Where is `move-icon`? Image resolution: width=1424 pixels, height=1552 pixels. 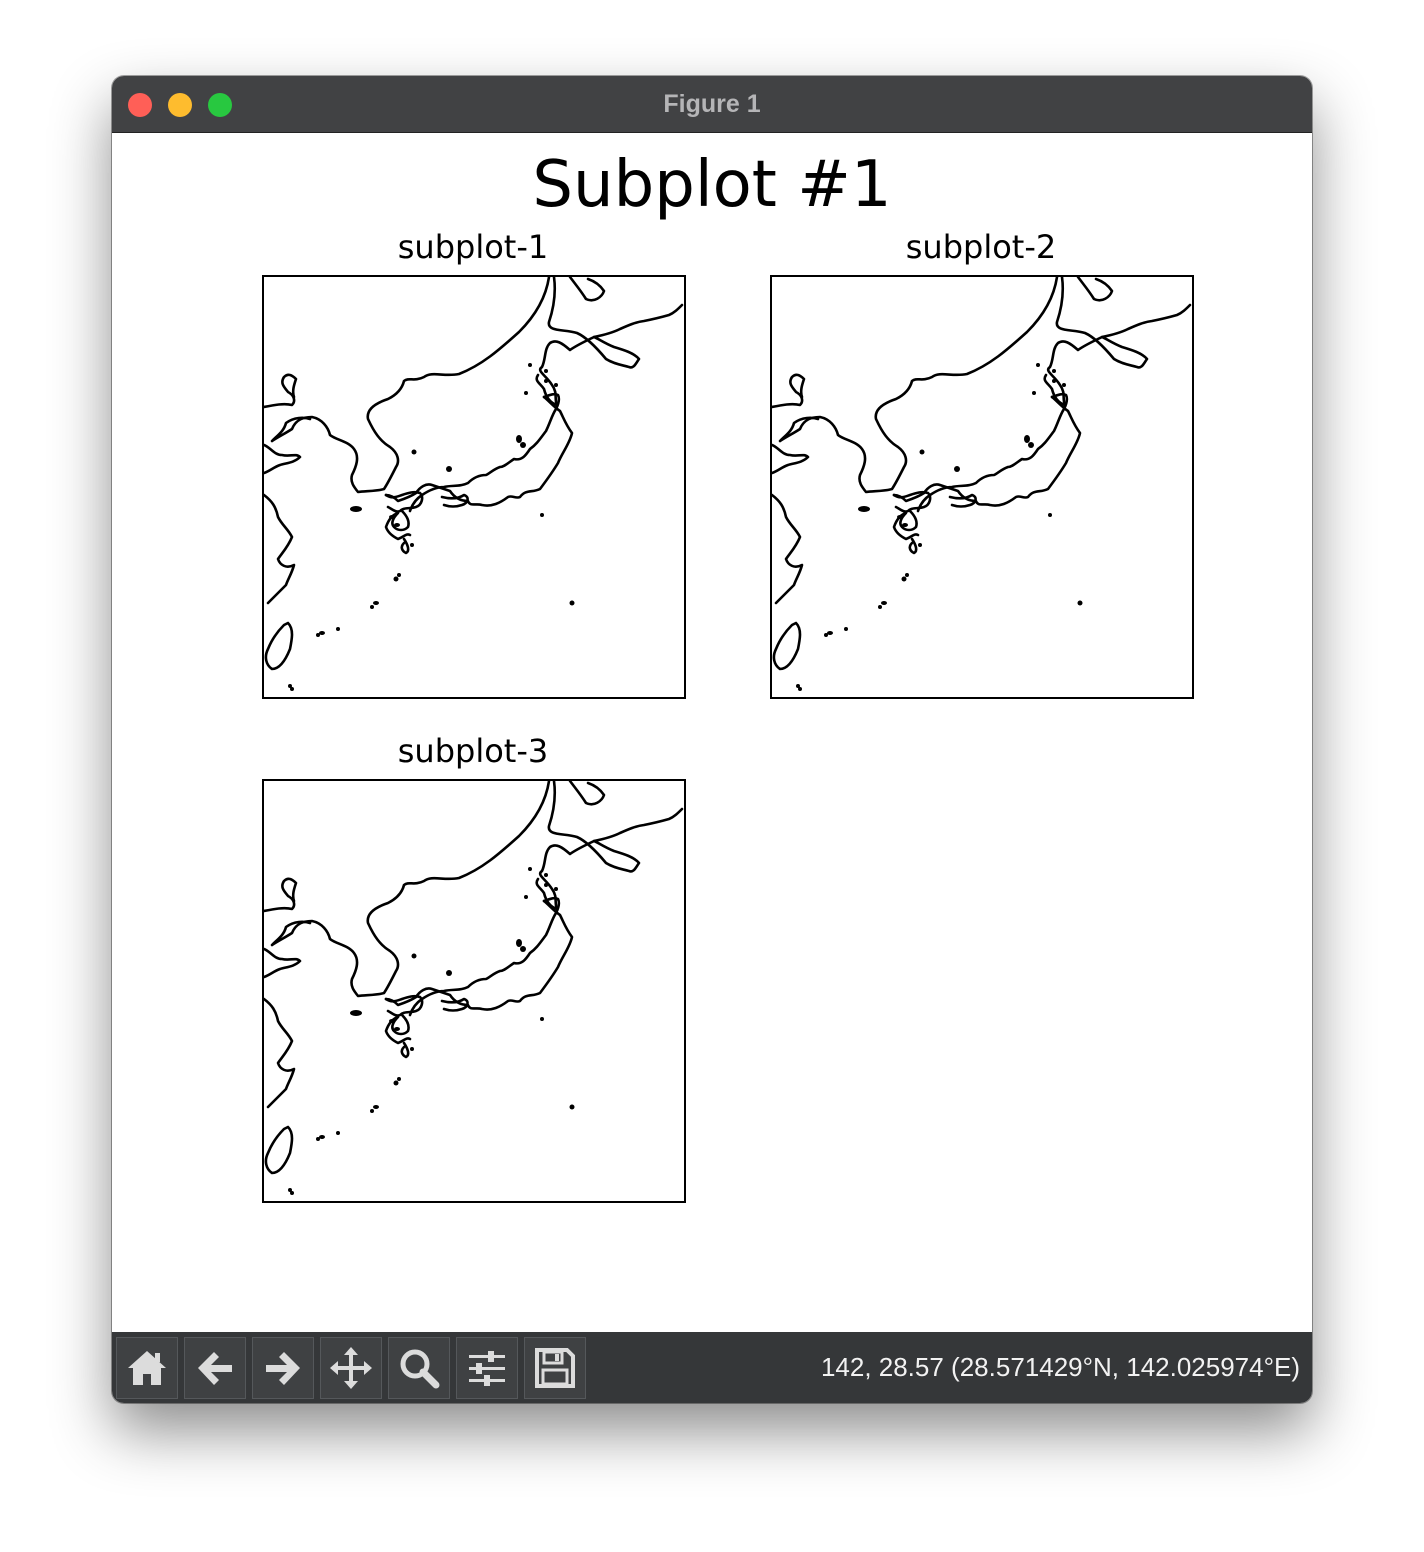
move-icon is located at coordinates (351, 1368).